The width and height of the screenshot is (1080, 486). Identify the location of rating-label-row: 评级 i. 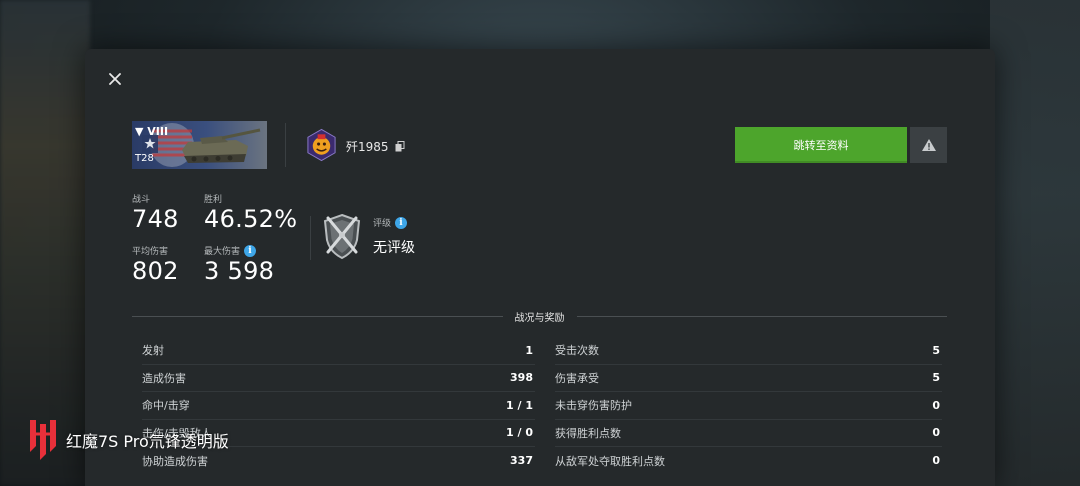
(390, 222).